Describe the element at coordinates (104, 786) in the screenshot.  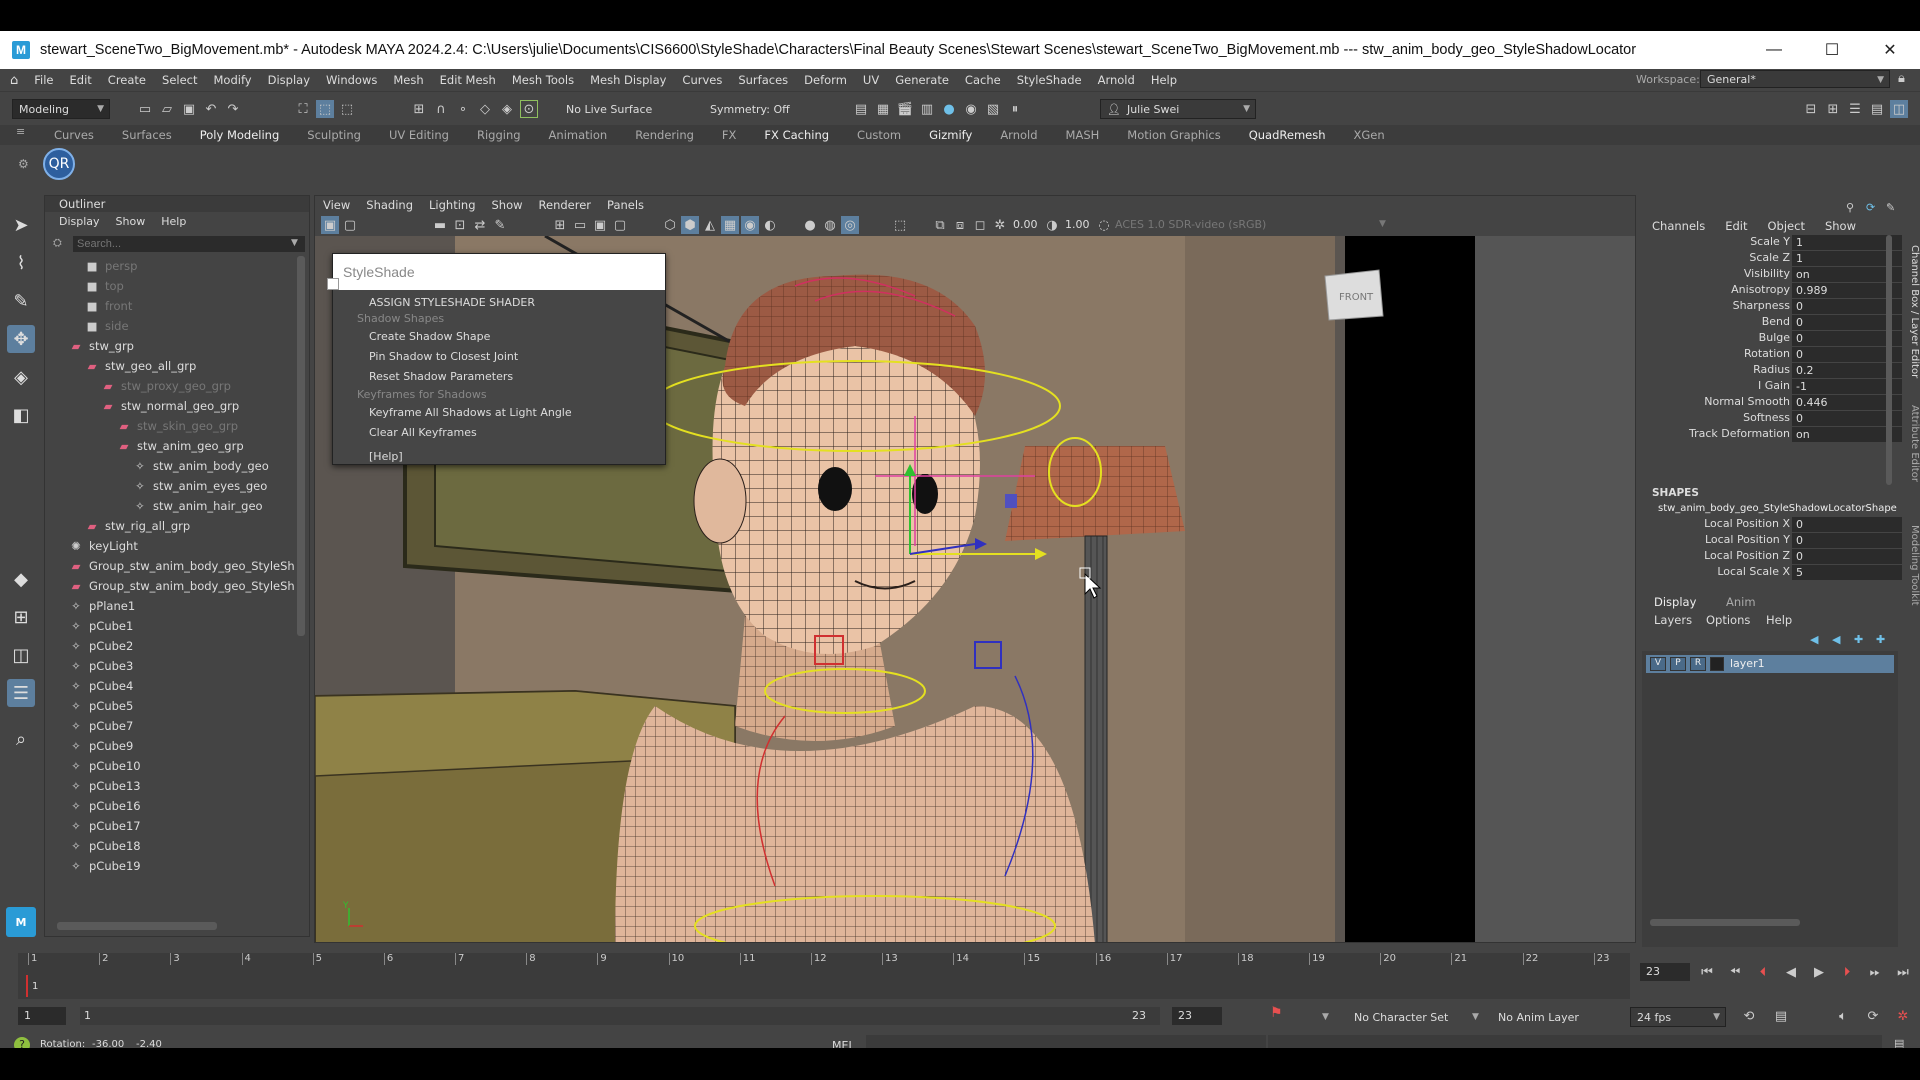
I see `outliner-item: ✧ pCube13` at that location.